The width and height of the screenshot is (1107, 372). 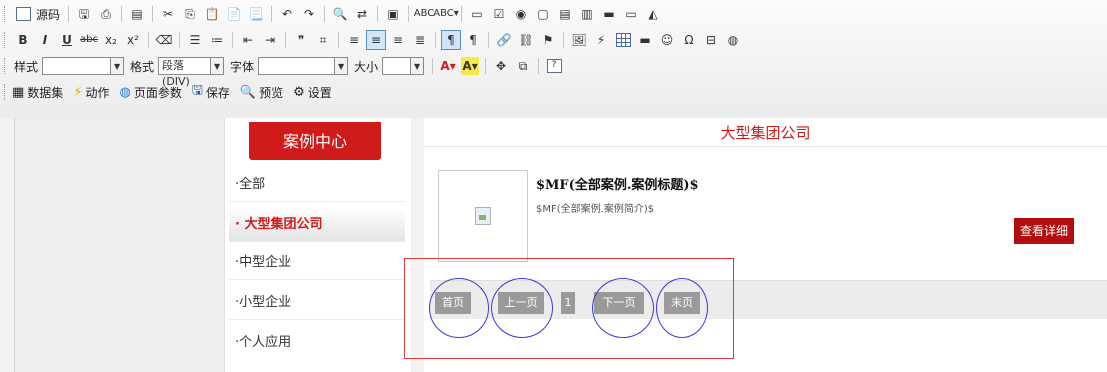 I want to click on print-icon: ⎙, so click(x=106, y=14).